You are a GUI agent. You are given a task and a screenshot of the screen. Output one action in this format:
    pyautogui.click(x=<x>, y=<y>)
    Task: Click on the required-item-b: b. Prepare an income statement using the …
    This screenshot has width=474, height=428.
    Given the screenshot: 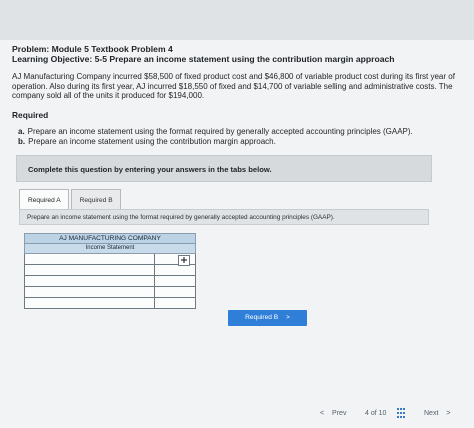 What is the action you would take?
    pyautogui.click(x=215, y=142)
    